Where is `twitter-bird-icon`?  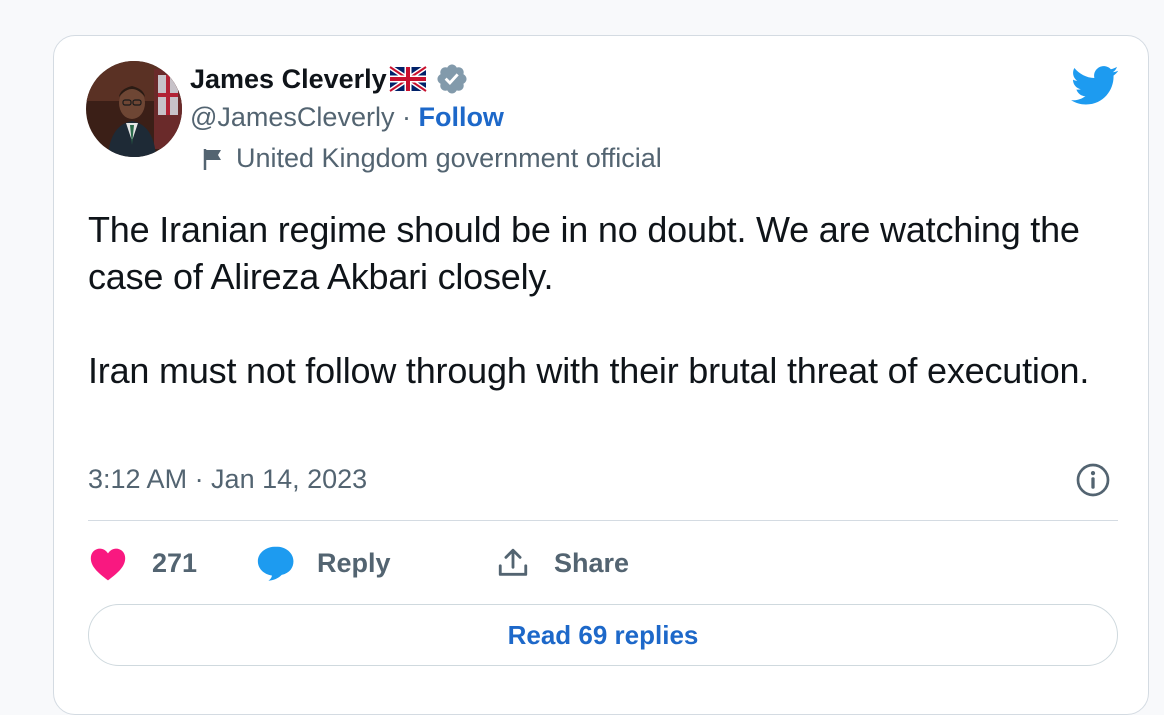
twitter-bird-icon is located at coordinates (1095, 88).